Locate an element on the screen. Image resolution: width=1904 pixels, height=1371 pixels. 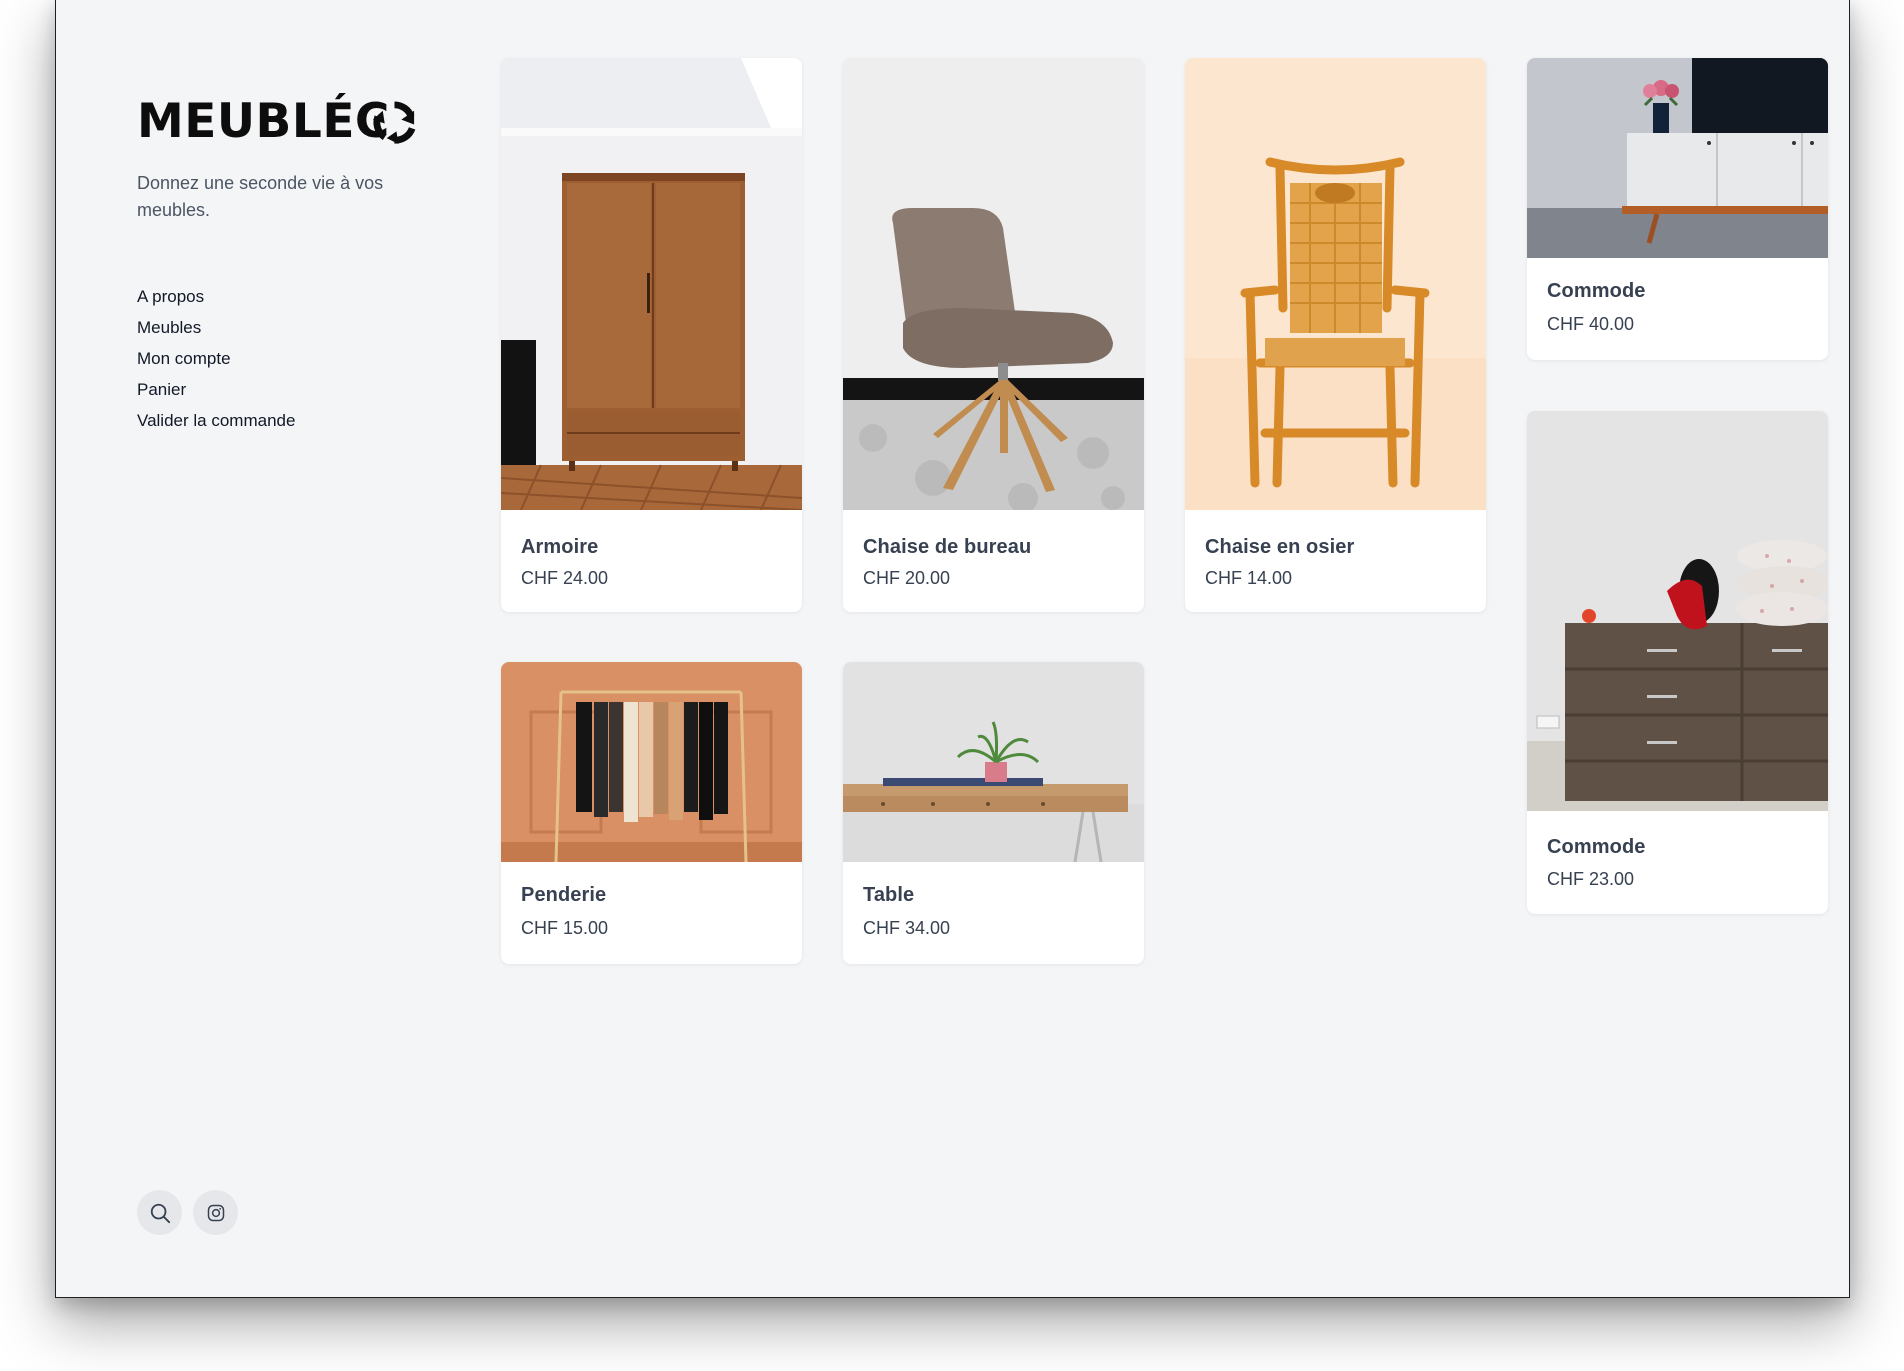
white-sideboard-photo is located at coordinates (1677, 158).